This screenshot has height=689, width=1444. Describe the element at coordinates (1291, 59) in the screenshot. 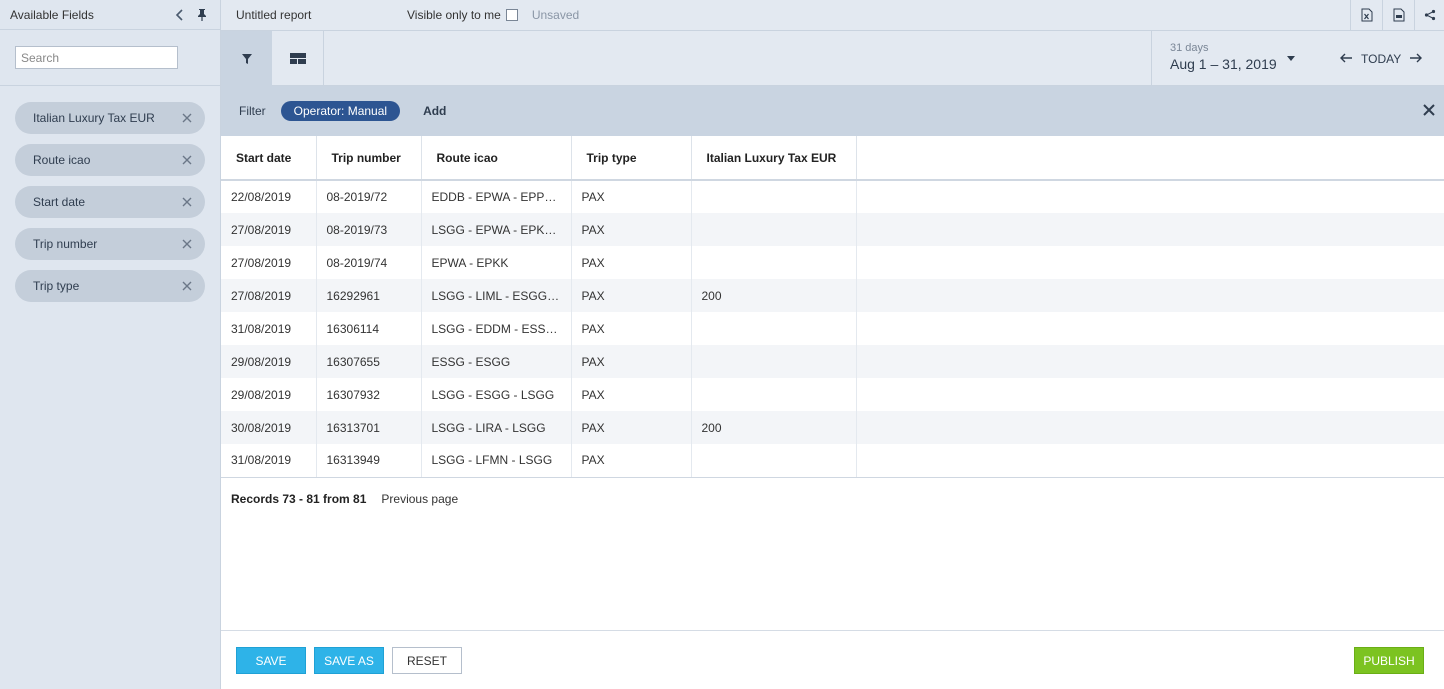

I see `caret-down-icon` at that location.